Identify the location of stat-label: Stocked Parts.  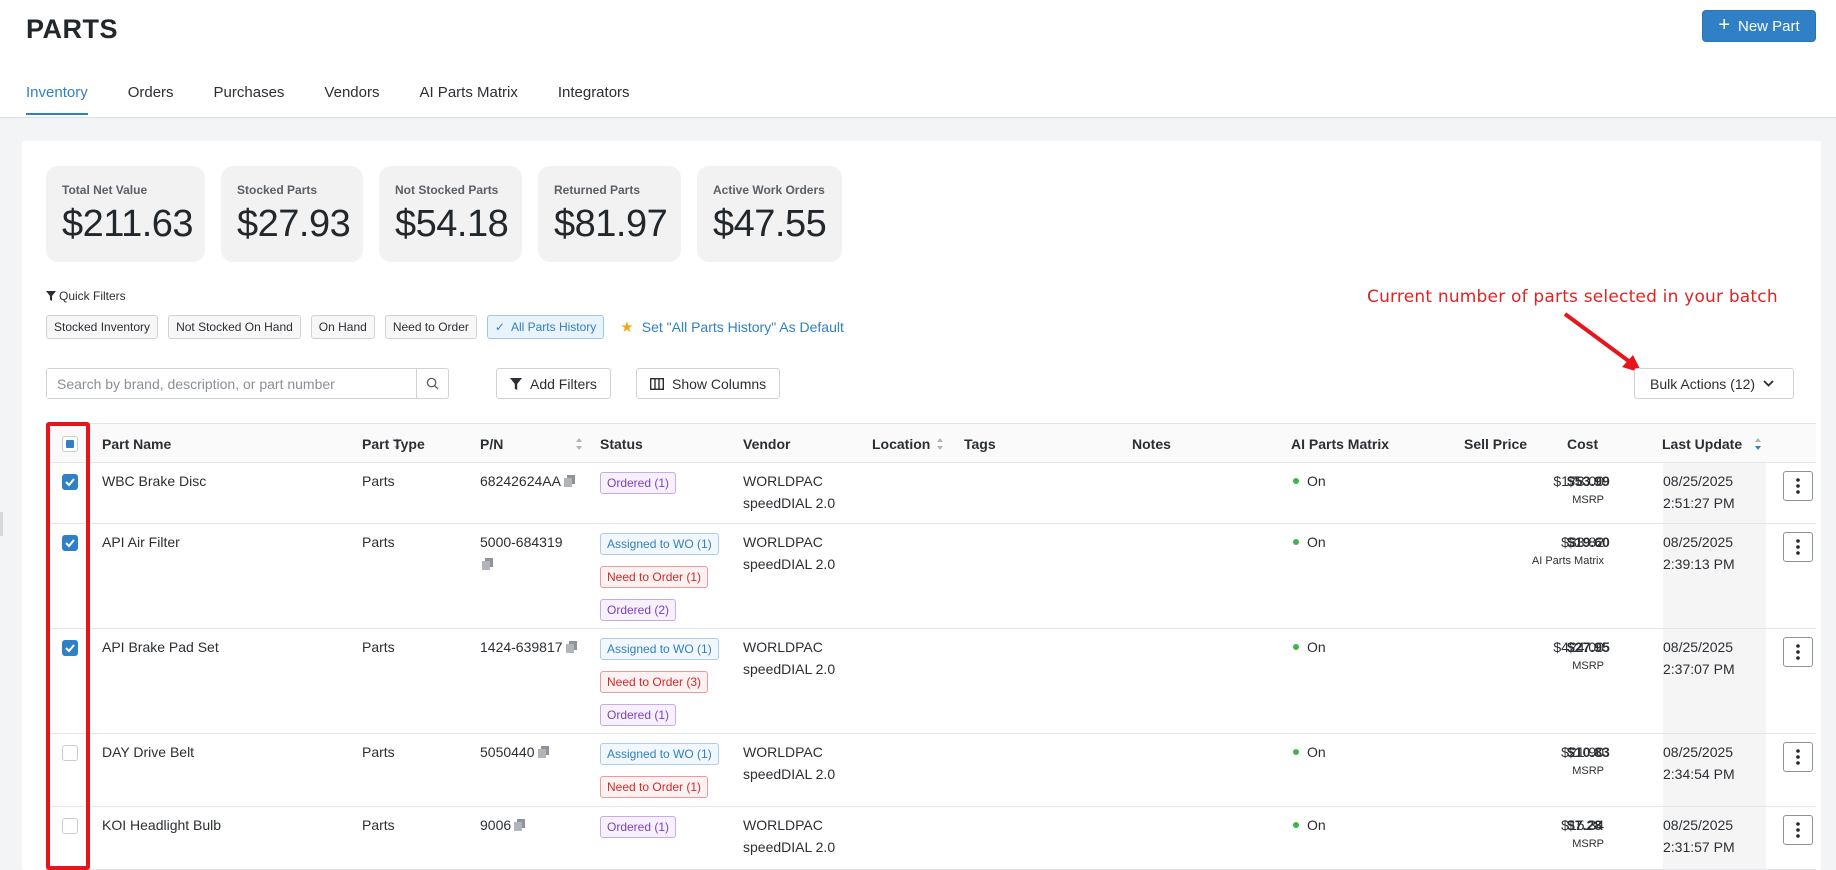
(277, 190).